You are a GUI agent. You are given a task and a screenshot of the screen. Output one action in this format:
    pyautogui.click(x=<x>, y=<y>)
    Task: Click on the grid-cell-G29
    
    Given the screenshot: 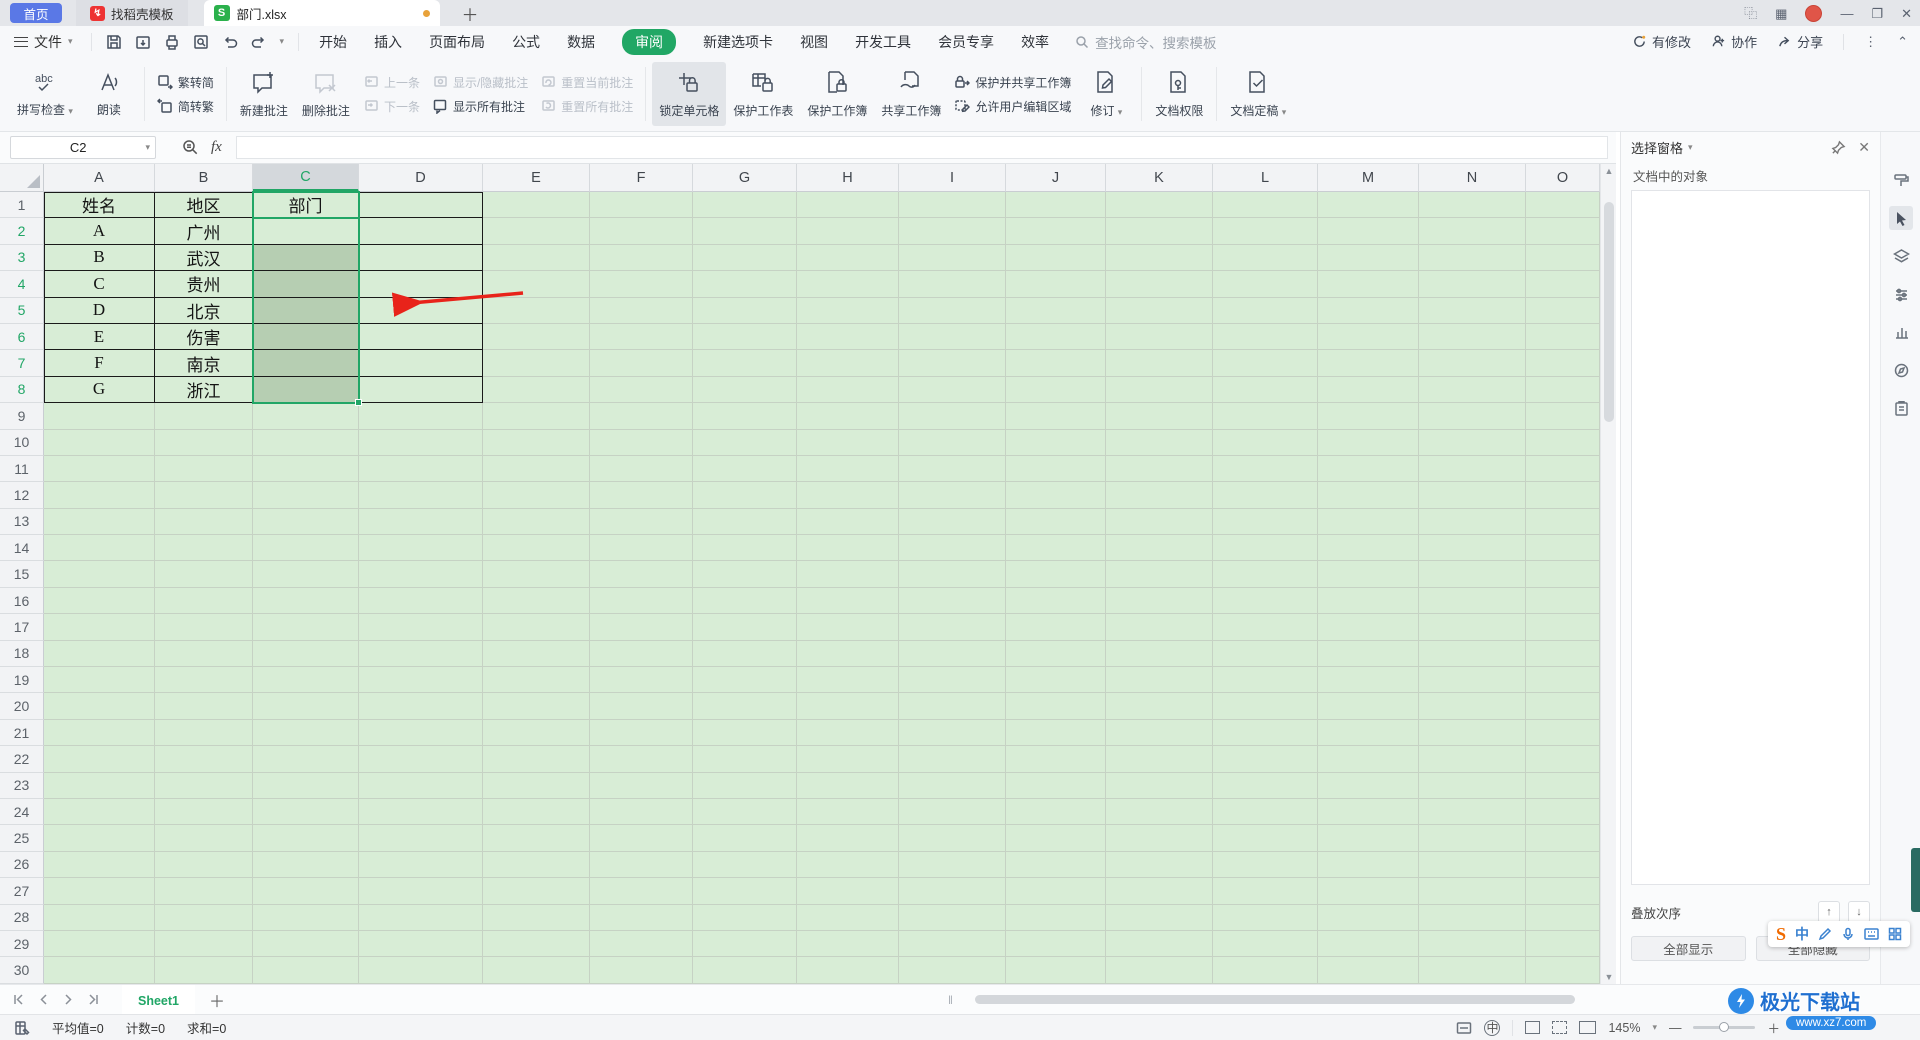 What is the action you would take?
    pyautogui.click(x=745, y=944)
    